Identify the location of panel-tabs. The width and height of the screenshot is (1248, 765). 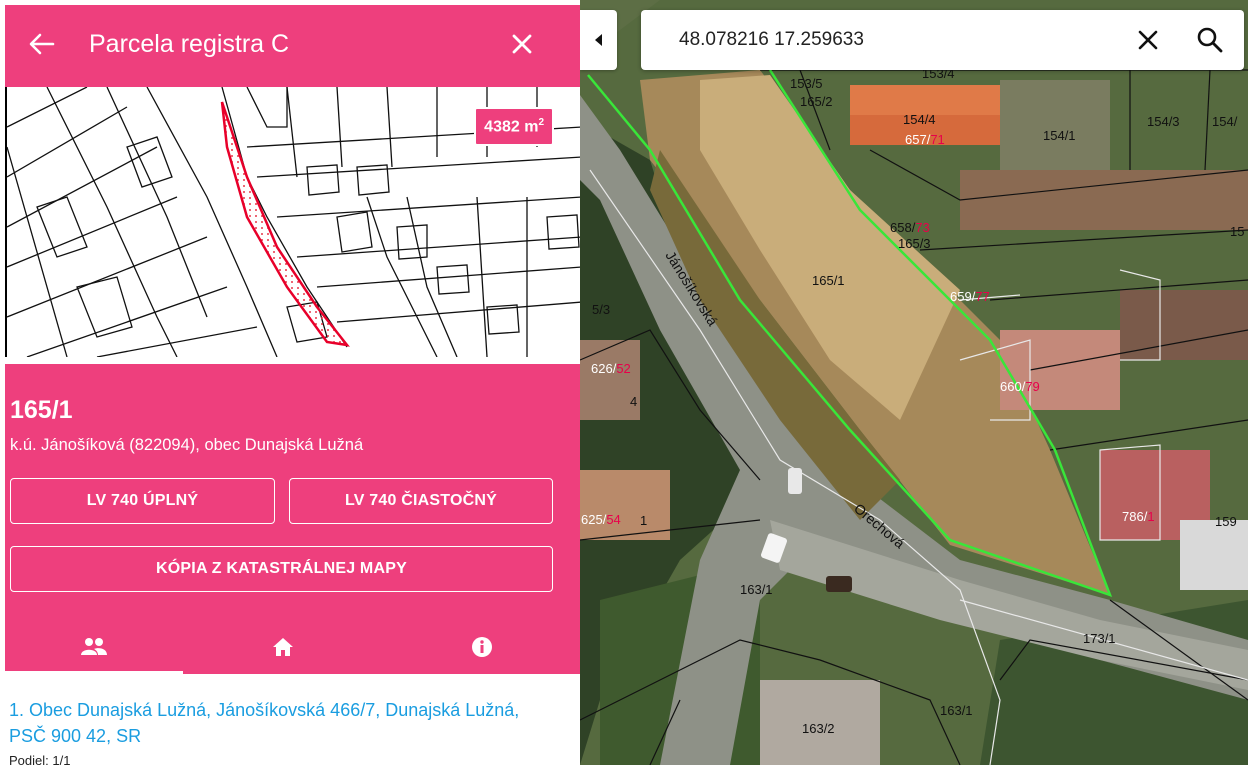
(292, 646).